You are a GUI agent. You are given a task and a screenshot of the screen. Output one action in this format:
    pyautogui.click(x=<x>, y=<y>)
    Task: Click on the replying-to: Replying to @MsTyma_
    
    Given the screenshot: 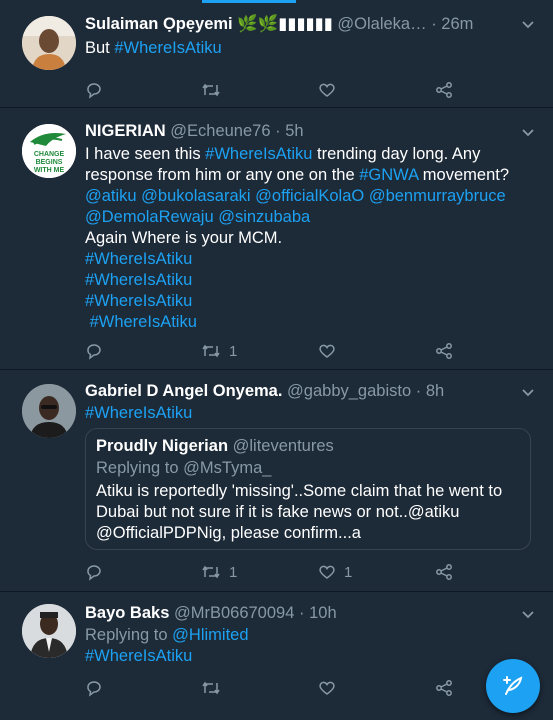 What is the action you would take?
    pyautogui.click(x=184, y=468)
    